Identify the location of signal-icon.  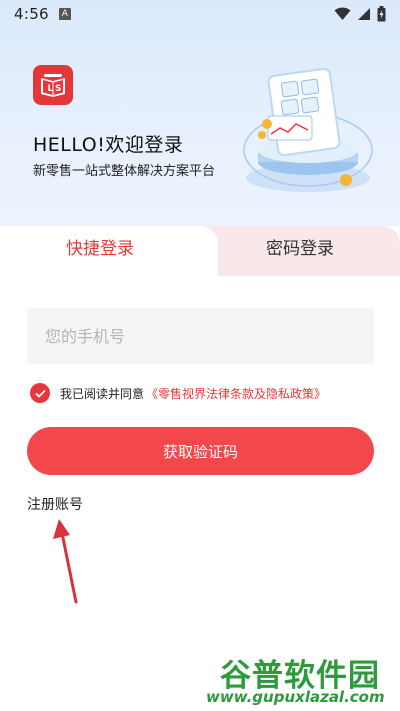
(364, 14).